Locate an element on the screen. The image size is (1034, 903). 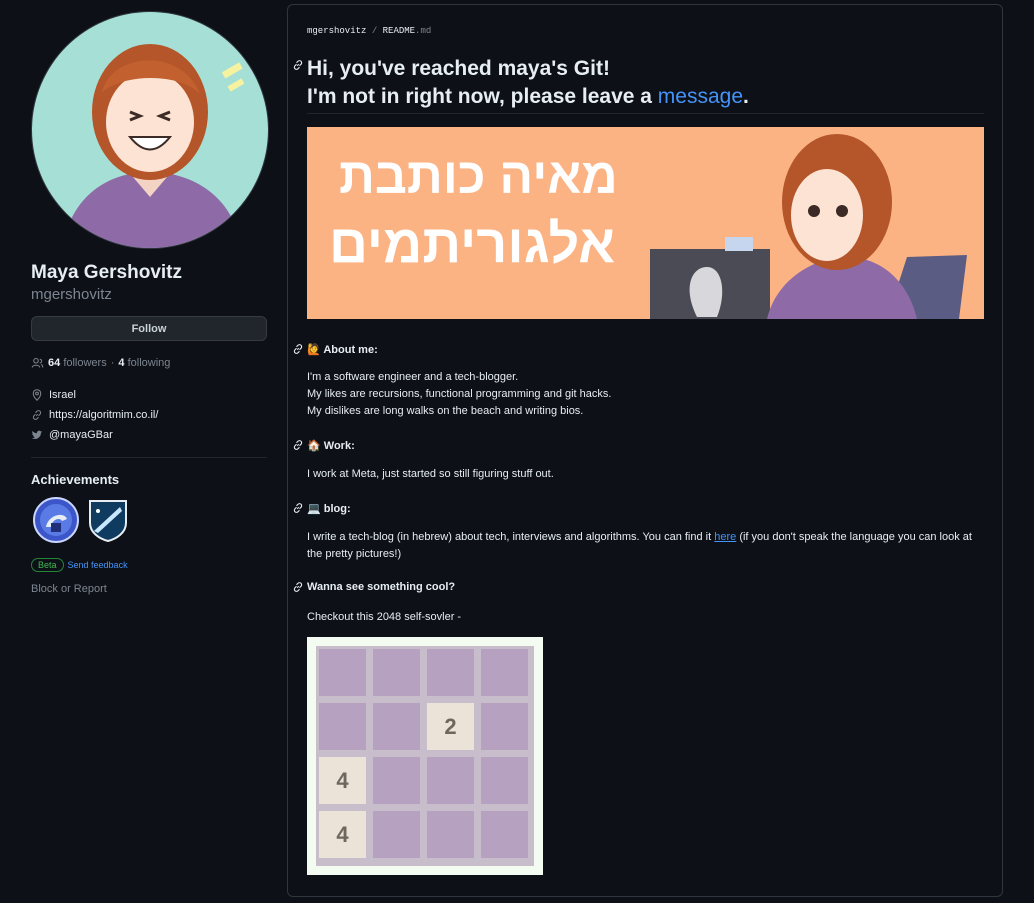
banner-hebrew-line2: אלגוריתמים is located at coordinates (472, 244).